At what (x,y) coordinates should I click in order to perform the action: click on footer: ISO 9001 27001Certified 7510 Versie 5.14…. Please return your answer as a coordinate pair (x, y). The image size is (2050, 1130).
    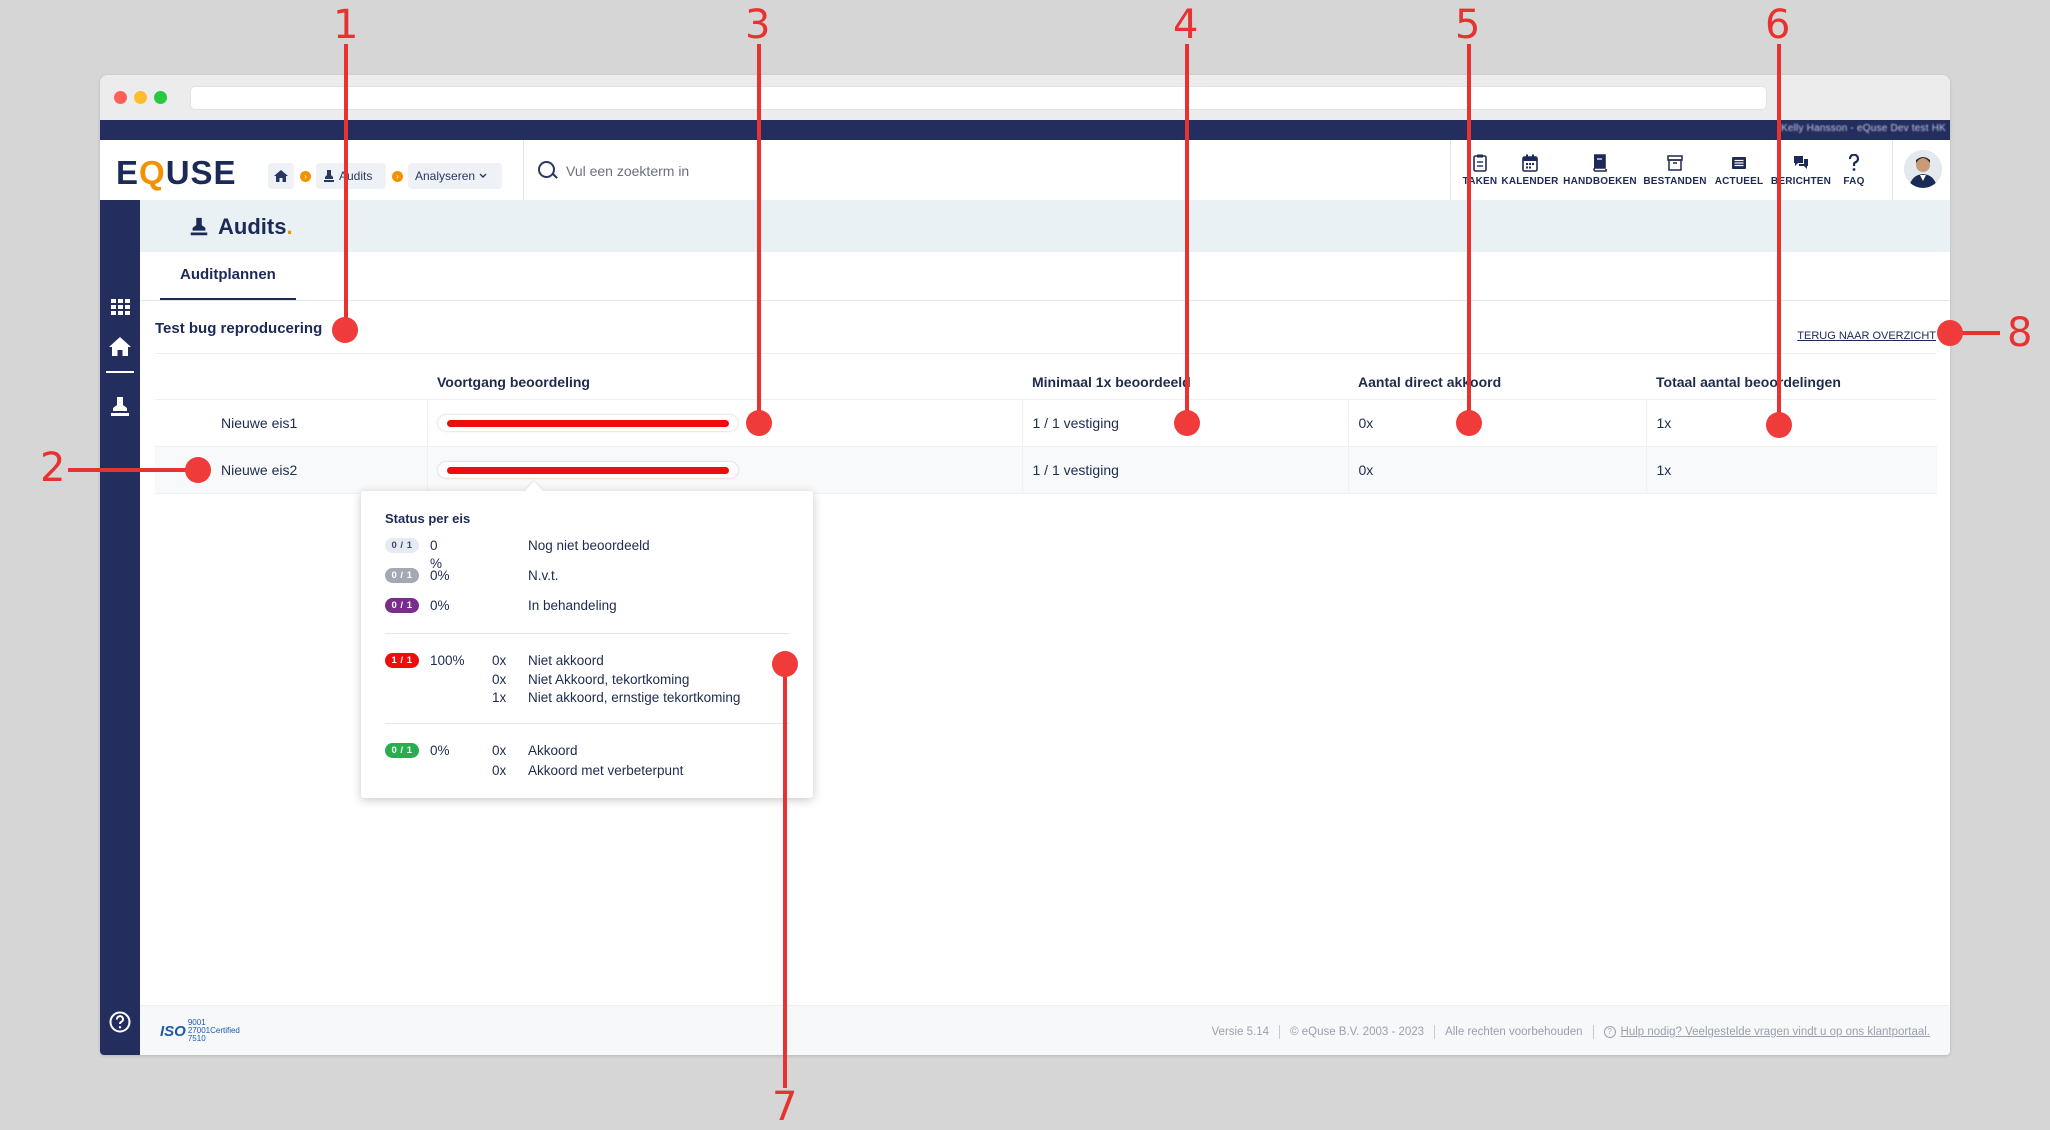
    Looking at the image, I should click on (1045, 1030).